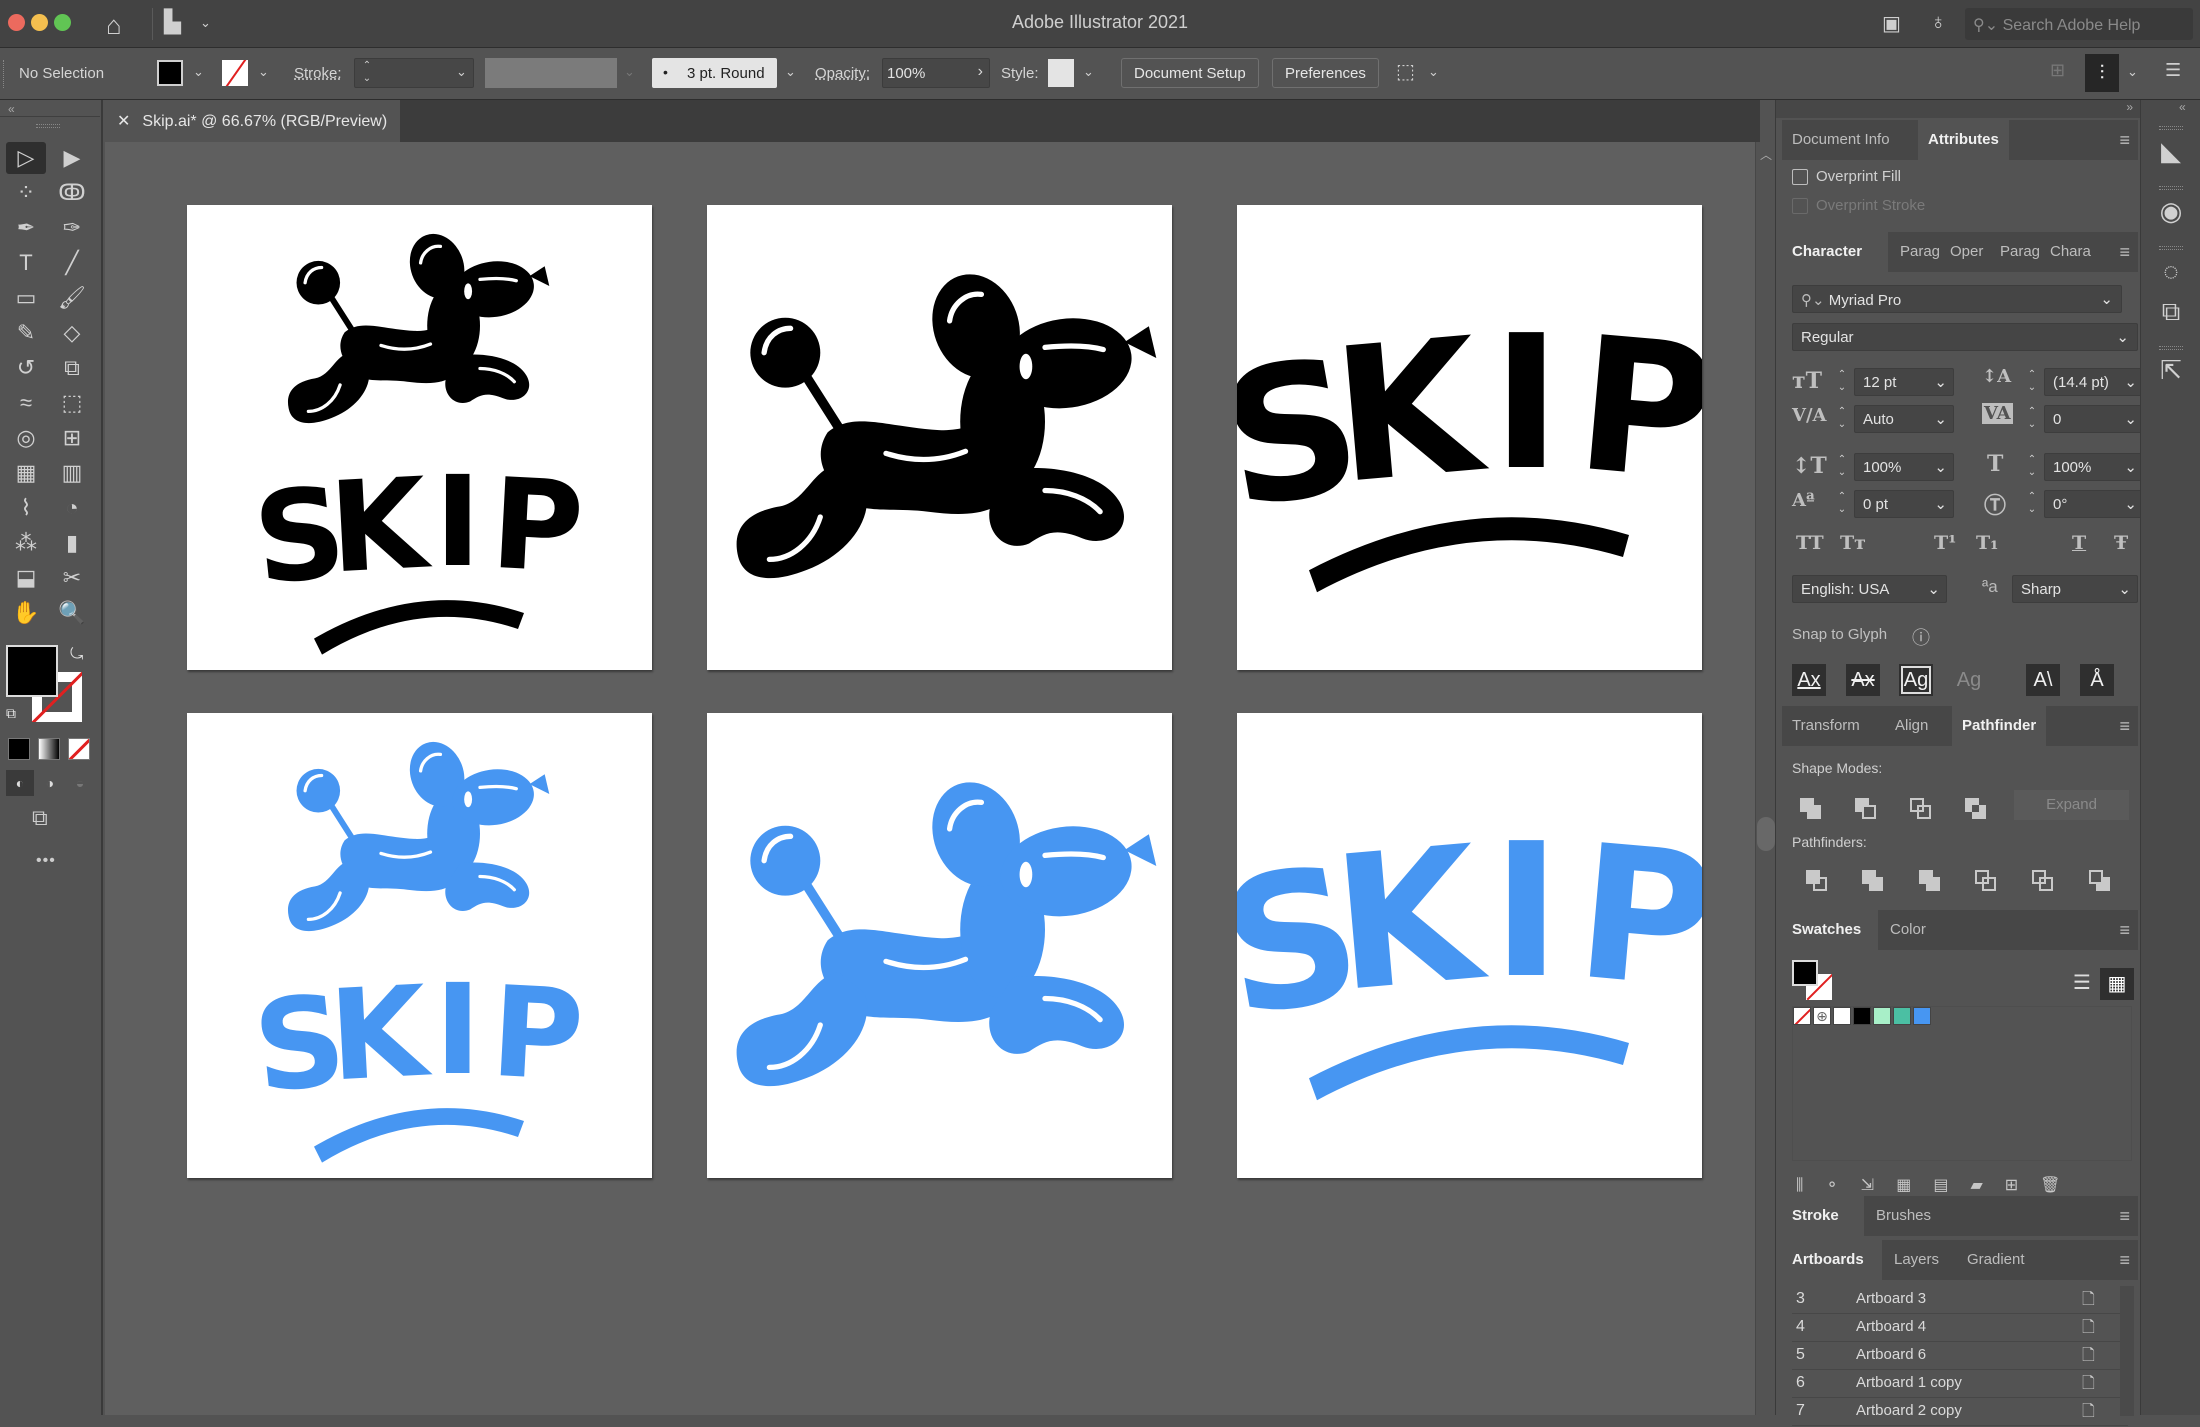 This screenshot has height=1427, width=2200. I want to click on snap-x-height-button: Ax, so click(1863, 680).